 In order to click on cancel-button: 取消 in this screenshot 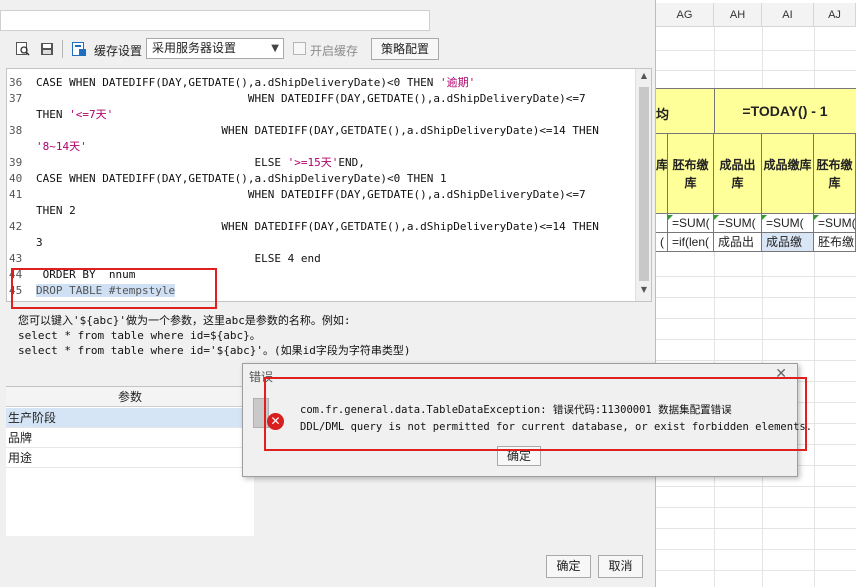, I will do `click(620, 566)`.